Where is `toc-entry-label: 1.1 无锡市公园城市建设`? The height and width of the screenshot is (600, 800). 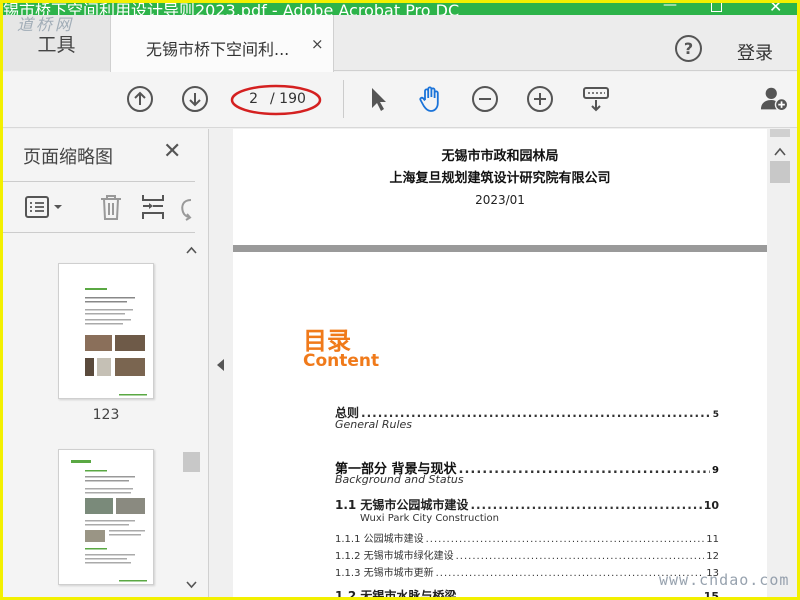
toc-entry-label: 1.1 无锡市公园城市建设 is located at coordinates (402, 505).